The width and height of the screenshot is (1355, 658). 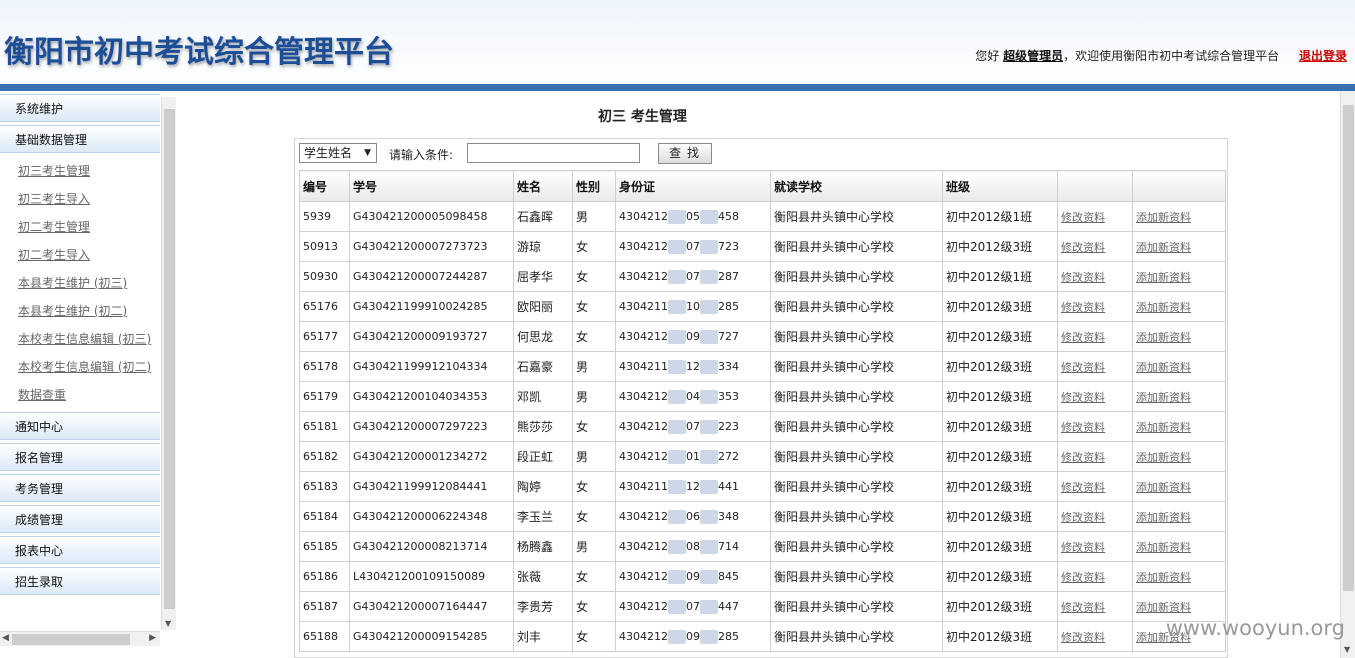 I want to click on cell-no: 65188, so click(x=324, y=636).